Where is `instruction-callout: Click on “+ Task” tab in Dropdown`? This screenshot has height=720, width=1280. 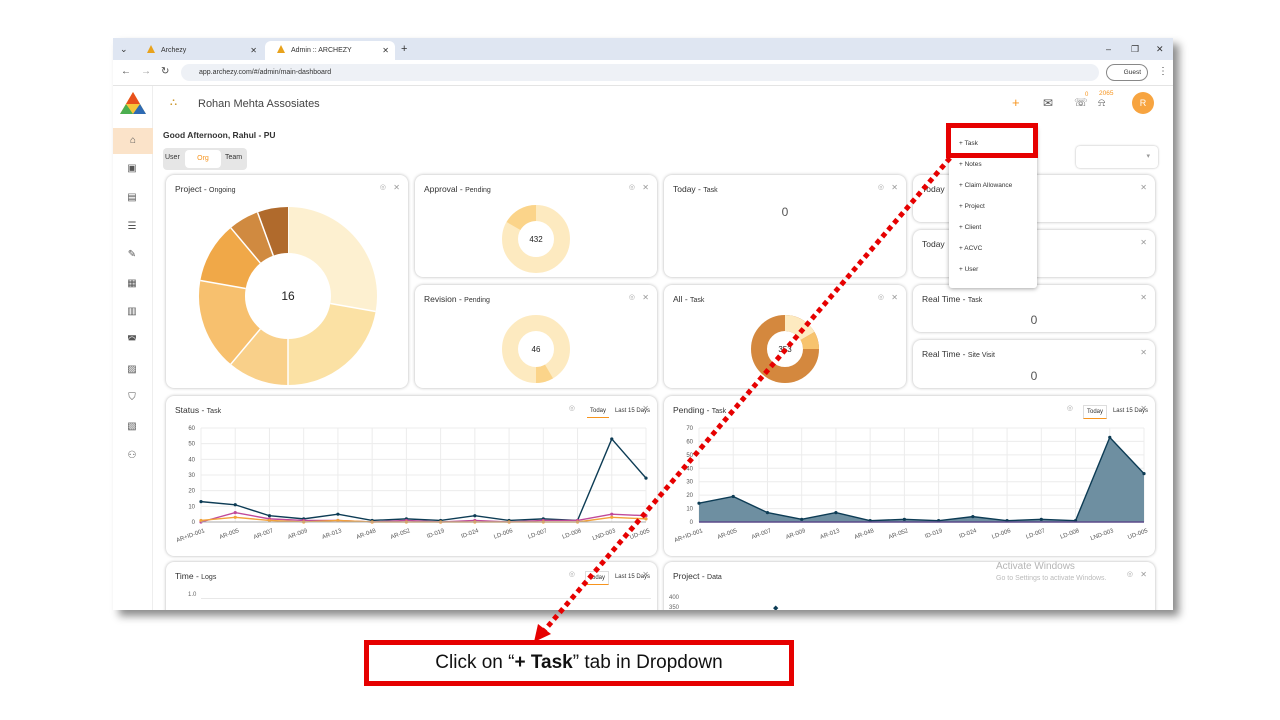
instruction-callout: Click on “+ Task” tab in Dropdown is located at coordinates (579, 663).